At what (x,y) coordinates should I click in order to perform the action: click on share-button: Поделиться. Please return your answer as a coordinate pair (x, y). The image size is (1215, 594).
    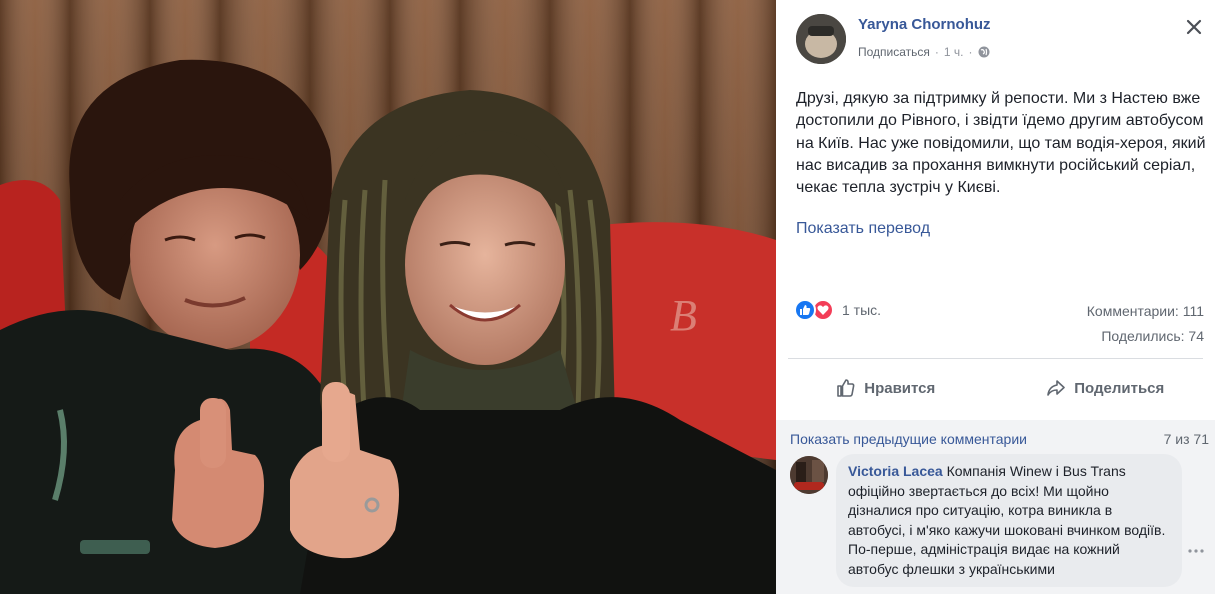
    Looking at the image, I should click on (1105, 388).